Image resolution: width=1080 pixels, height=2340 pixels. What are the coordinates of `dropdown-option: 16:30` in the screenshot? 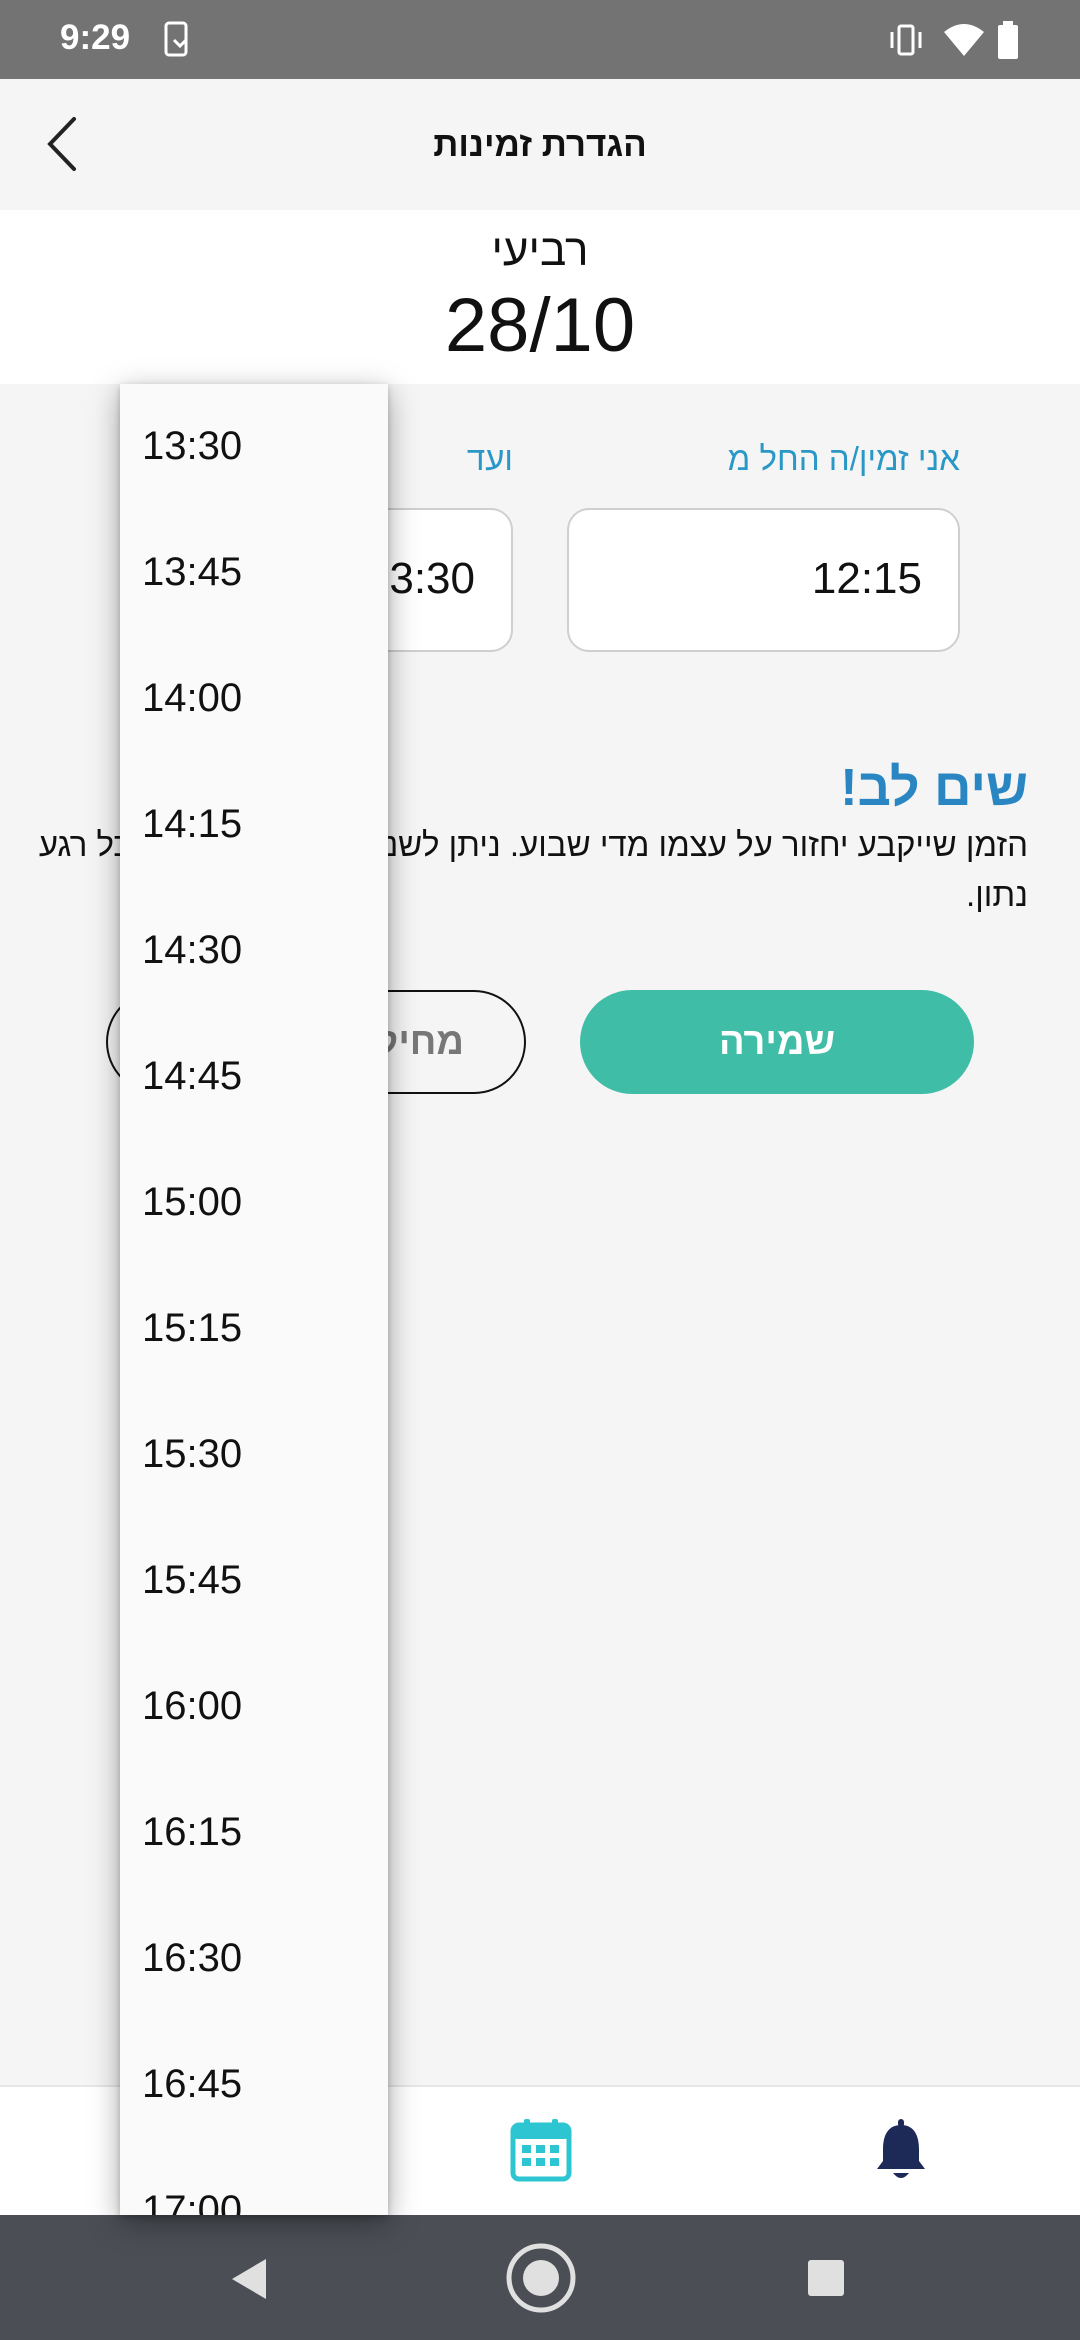 It's located at (254, 1959).